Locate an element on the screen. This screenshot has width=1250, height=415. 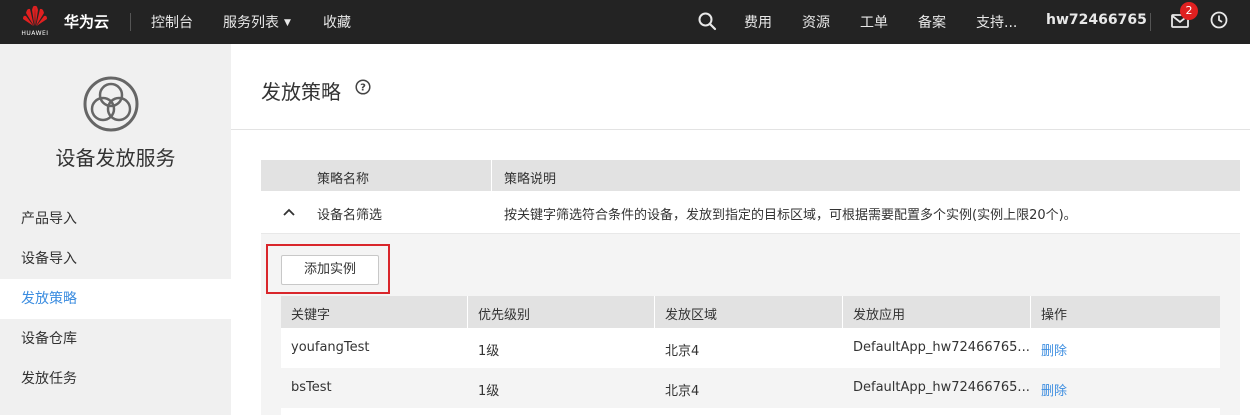
nav-favorites: 收藏 is located at coordinates (337, 22).